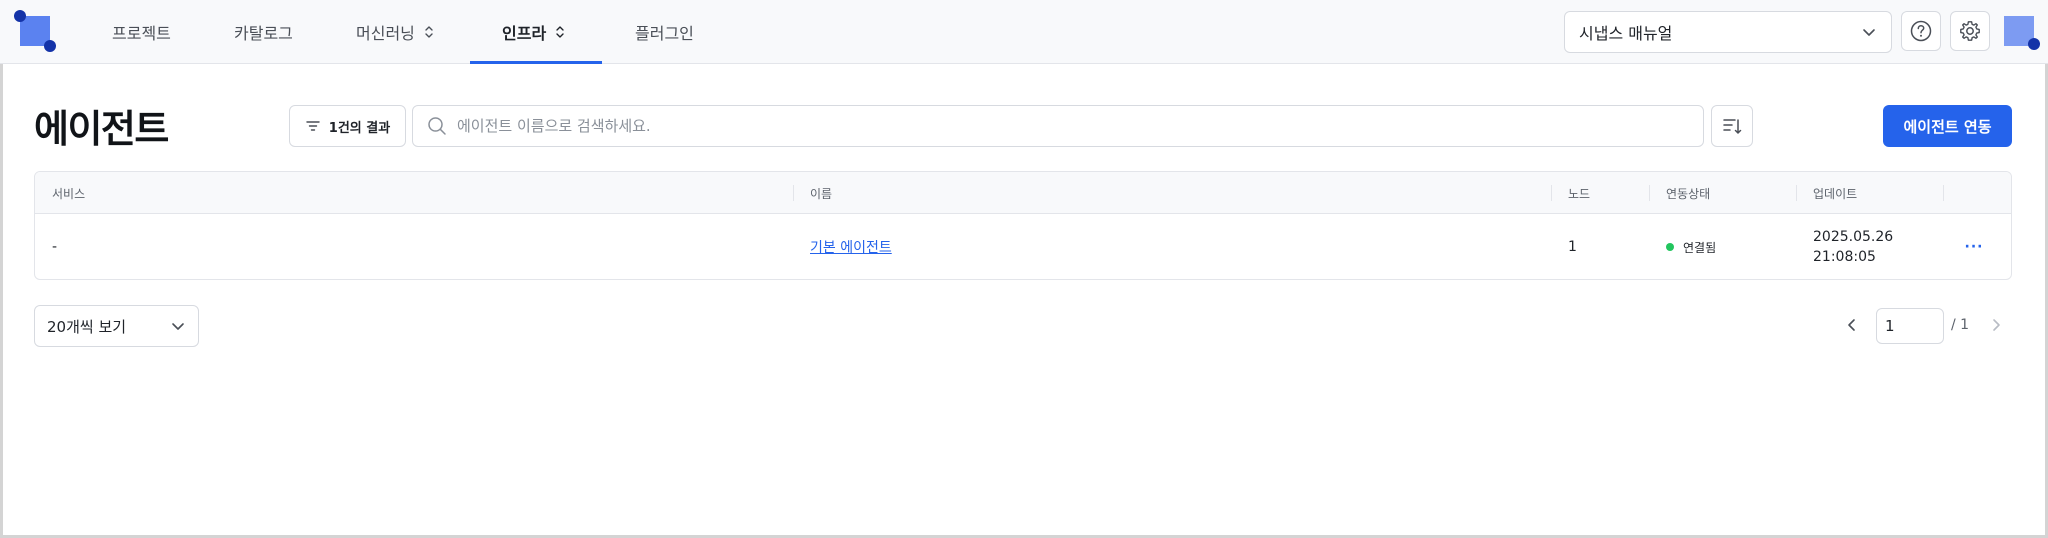  Describe the element at coordinates (313, 126) in the screenshot. I see `filter-icon` at that location.